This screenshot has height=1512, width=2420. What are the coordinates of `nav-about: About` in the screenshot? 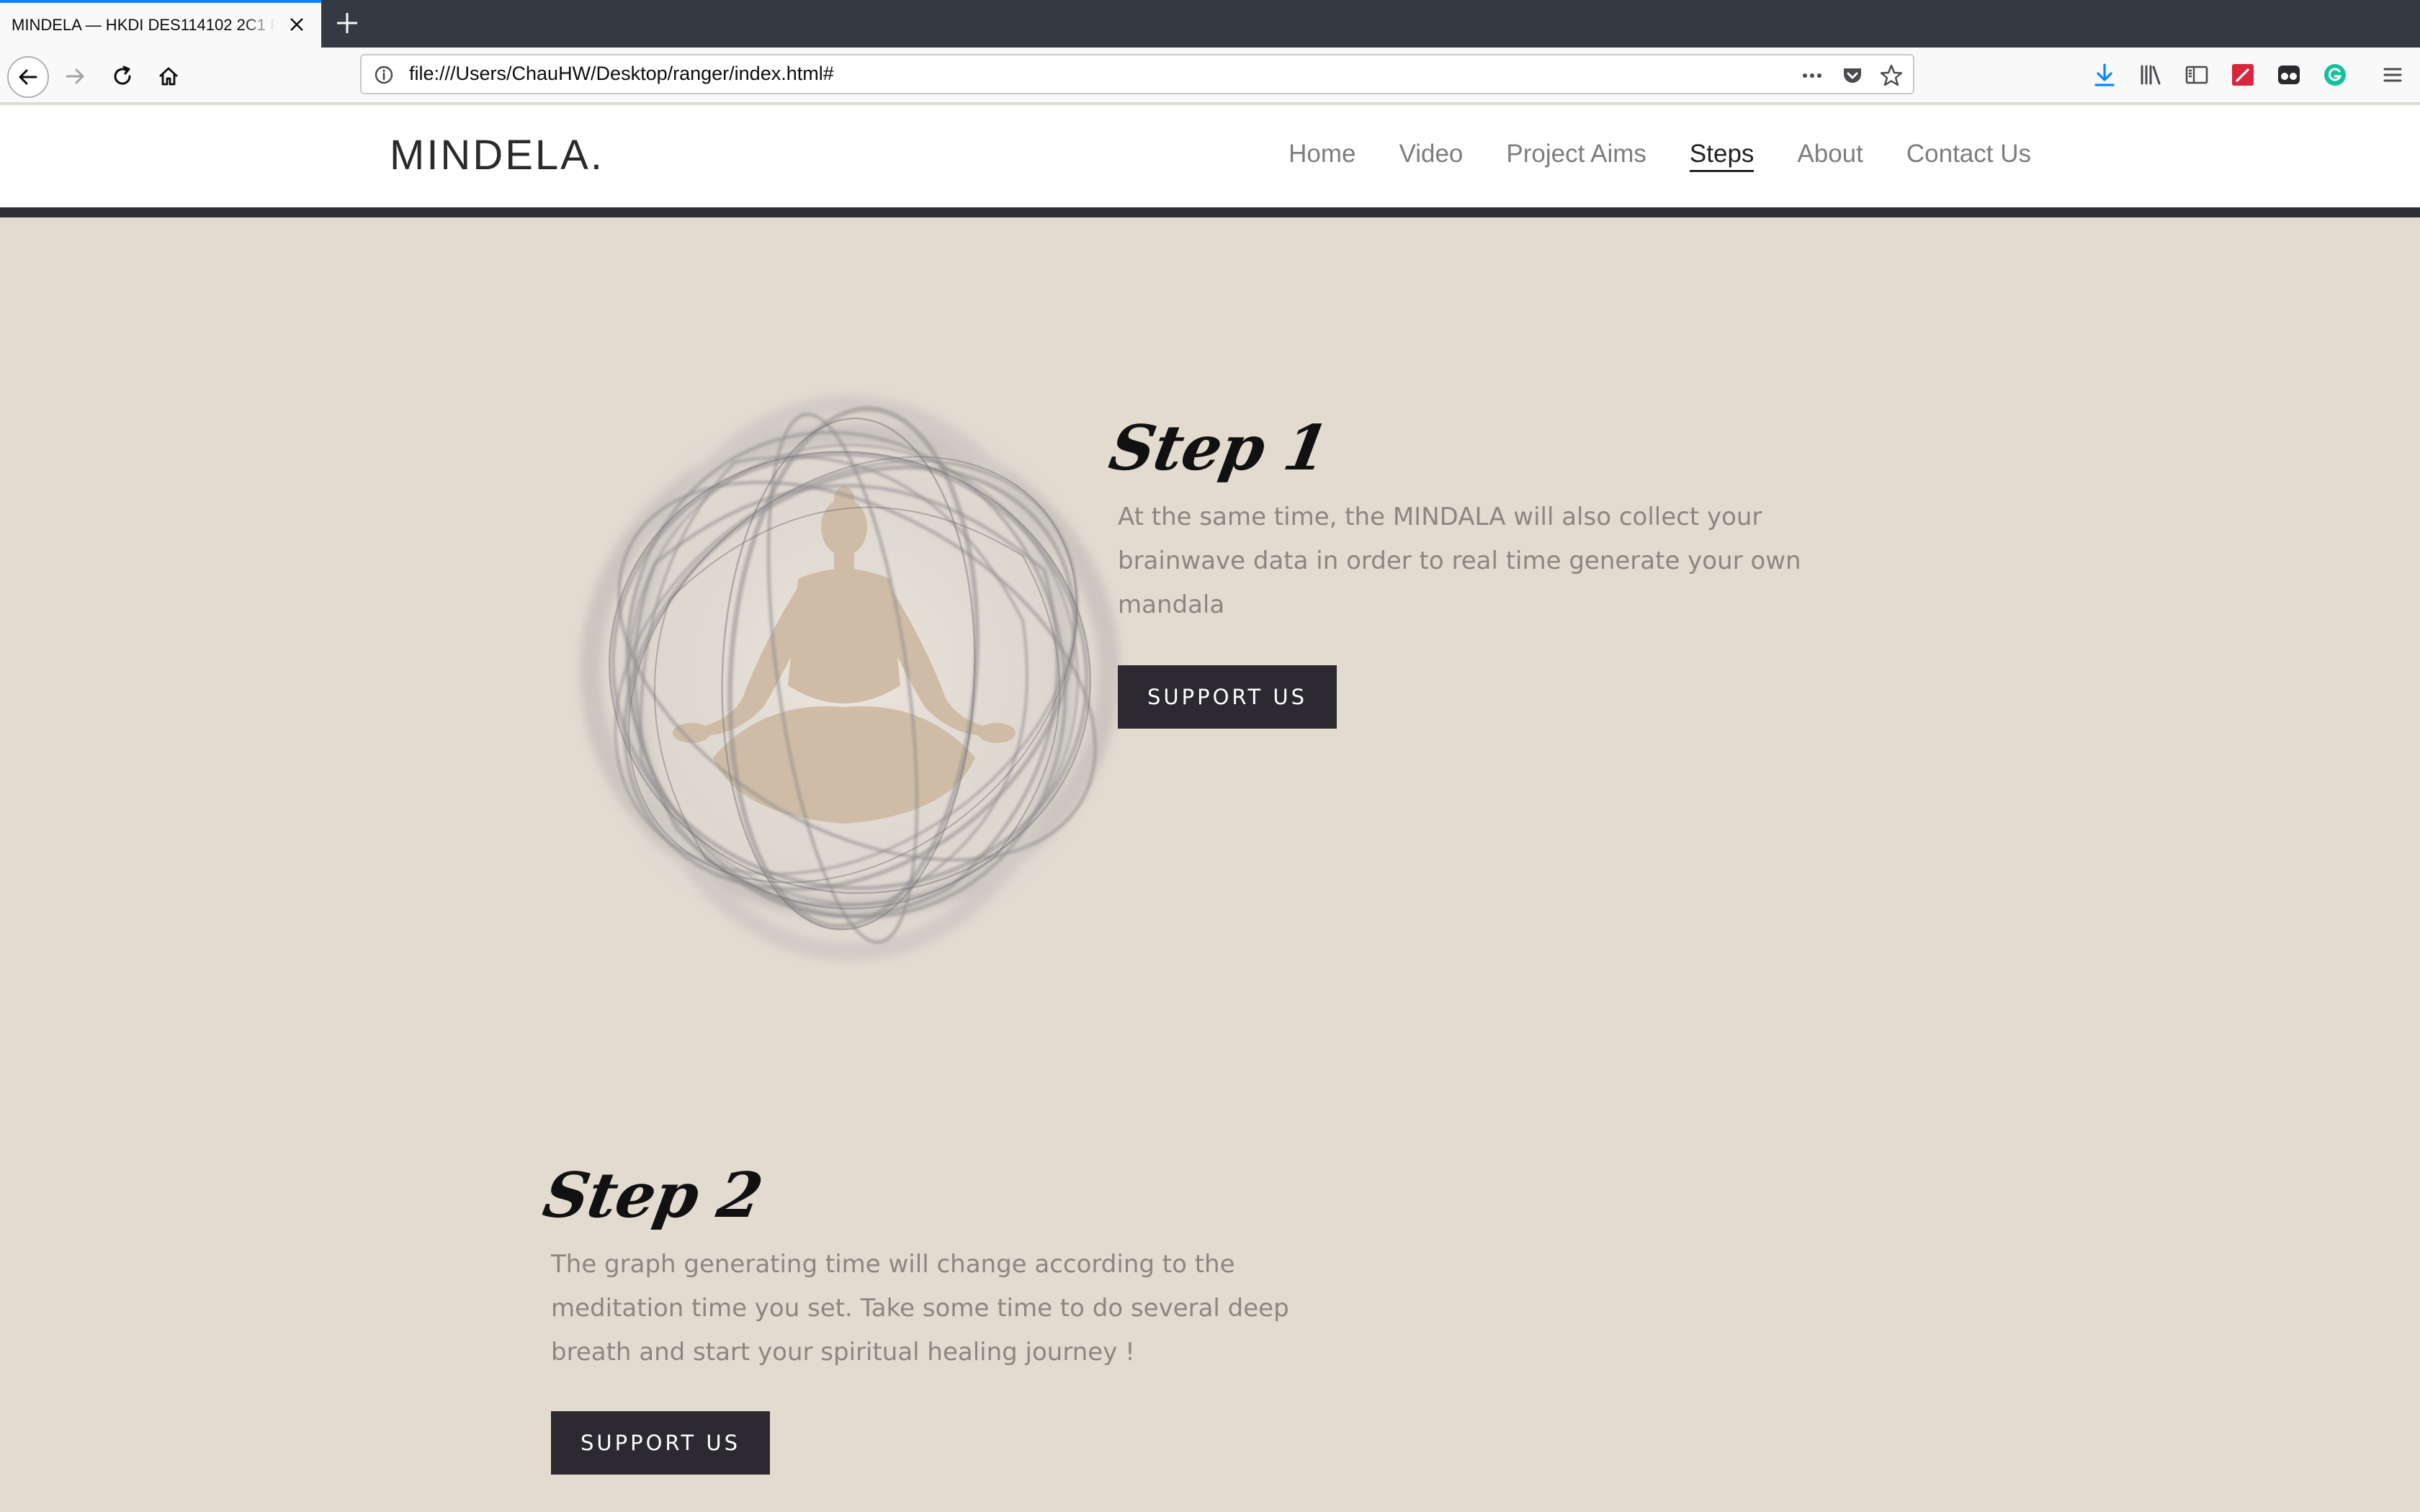 It's located at (1830, 156).